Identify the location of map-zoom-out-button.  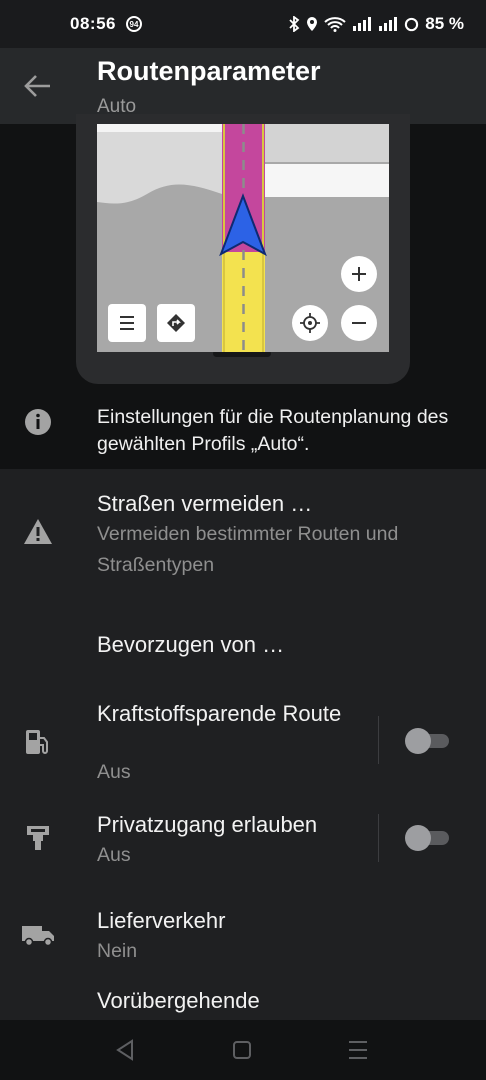
(359, 323).